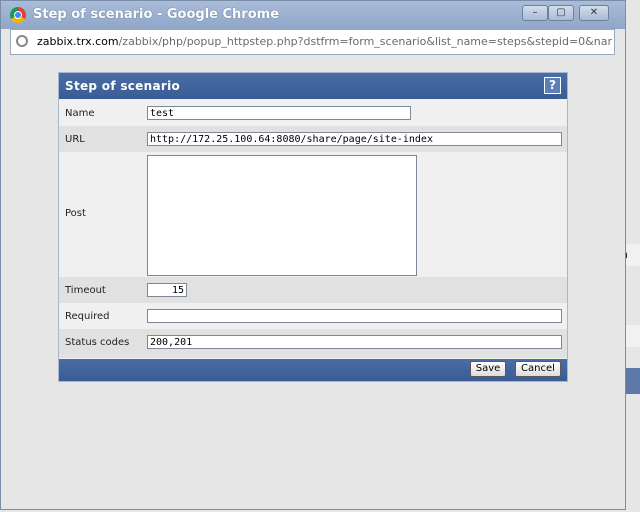 The height and width of the screenshot is (512, 640). I want to click on name-row: Name, so click(313, 113).